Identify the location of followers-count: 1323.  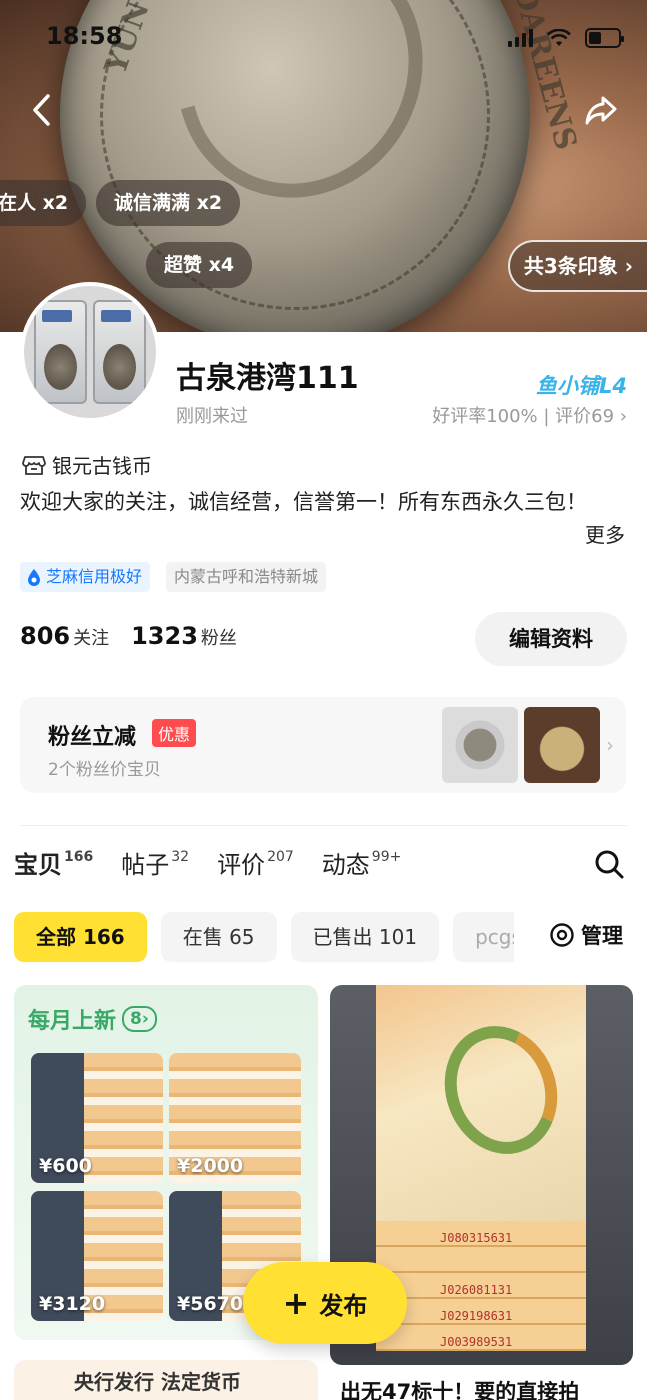
(164, 636).